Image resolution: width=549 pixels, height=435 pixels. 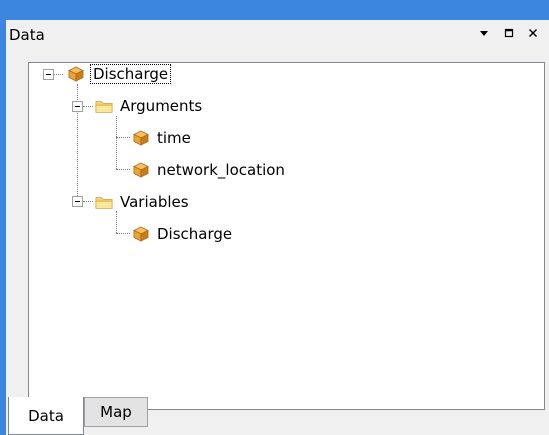 I want to click on restore-icon, so click(x=509, y=33).